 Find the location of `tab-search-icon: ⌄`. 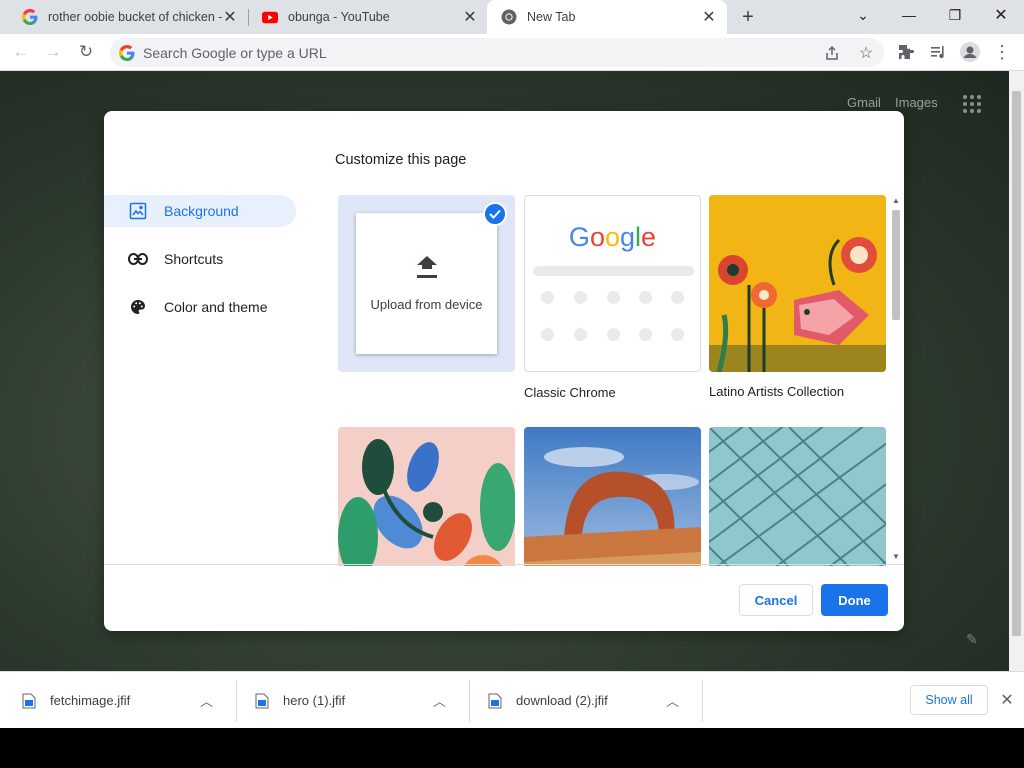

tab-search-icon: ⌄ is located at coordinates (863, 15).